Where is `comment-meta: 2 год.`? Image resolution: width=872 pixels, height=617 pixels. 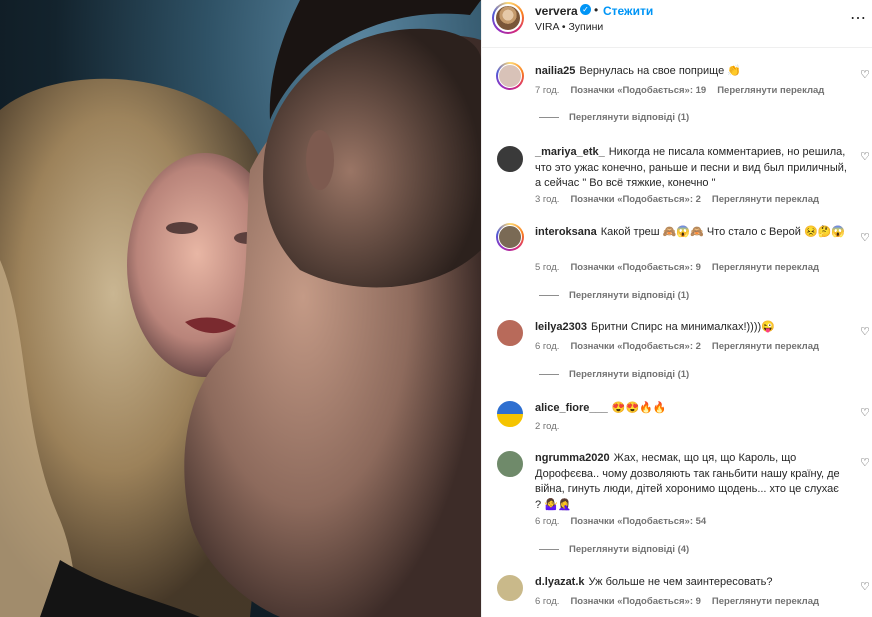 comment-meta: 2 год. is located at coordinates (552, 426).